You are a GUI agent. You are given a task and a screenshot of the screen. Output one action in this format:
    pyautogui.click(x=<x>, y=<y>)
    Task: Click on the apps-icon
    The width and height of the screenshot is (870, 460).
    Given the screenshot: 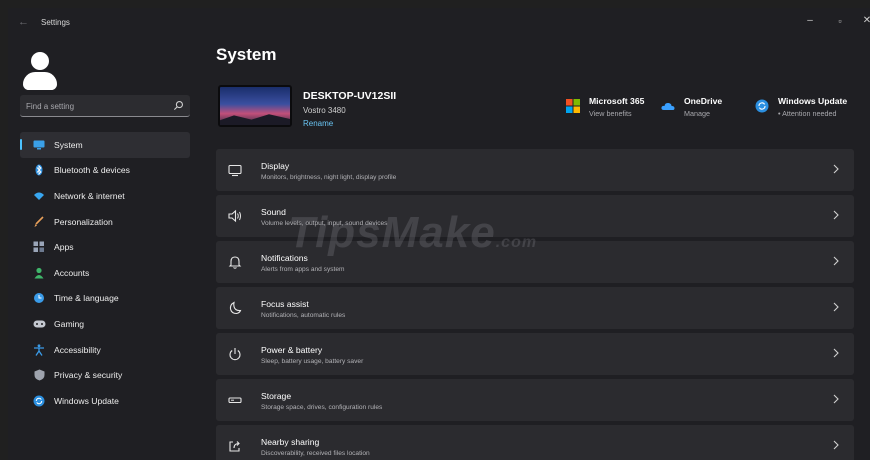 What is the action you would take?
    pyautogui.click(x=39, y=247)
    